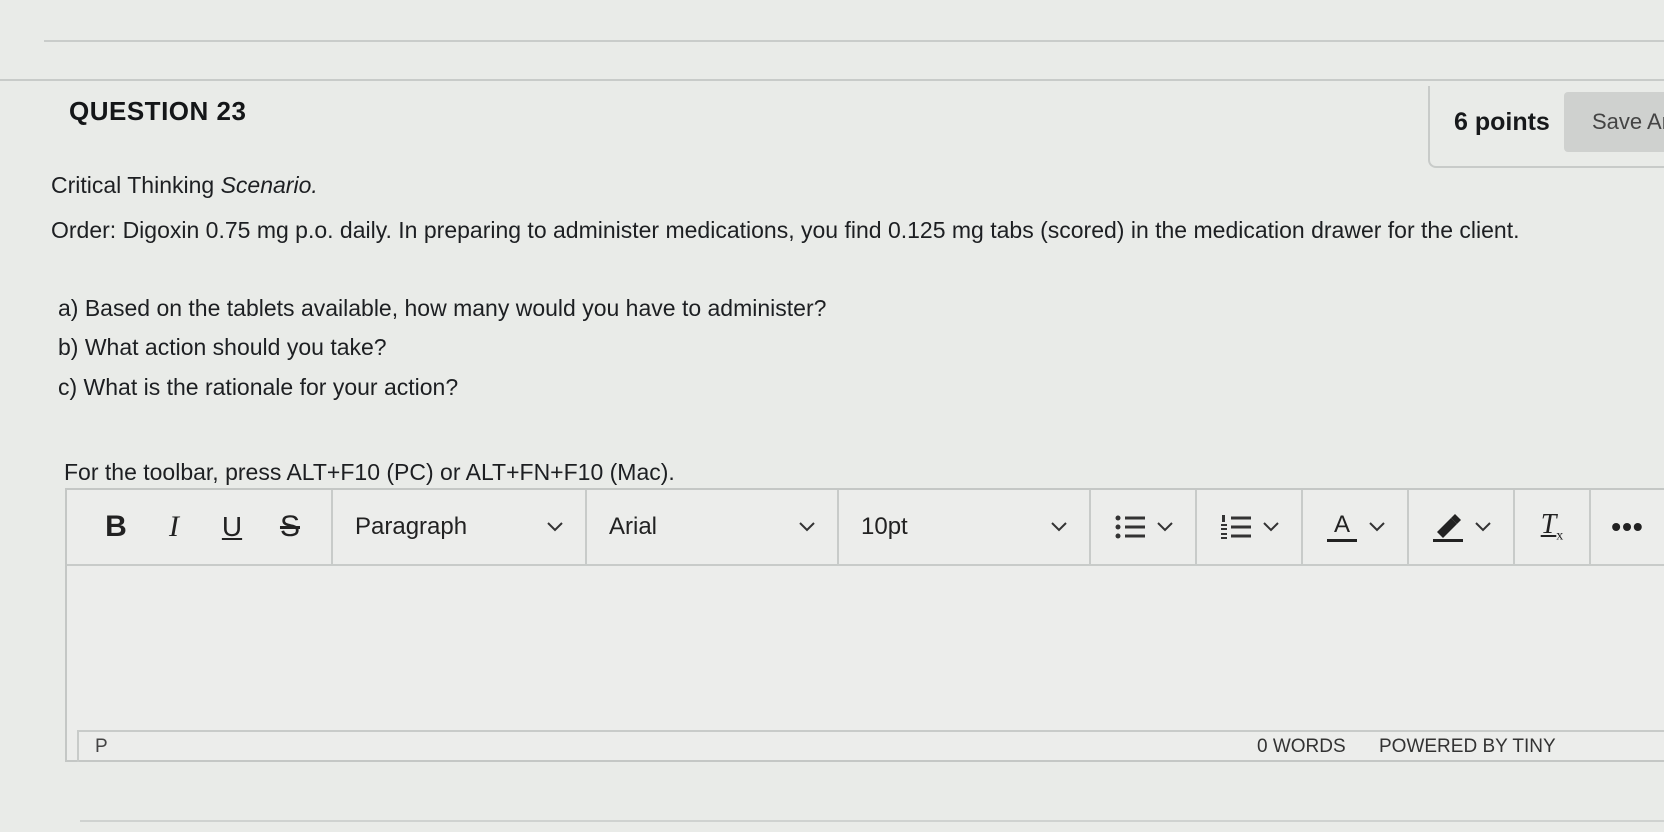 The width and height of the screenshot is (1664, 832). I want to click on underline-icon: U, so click(232, 526).